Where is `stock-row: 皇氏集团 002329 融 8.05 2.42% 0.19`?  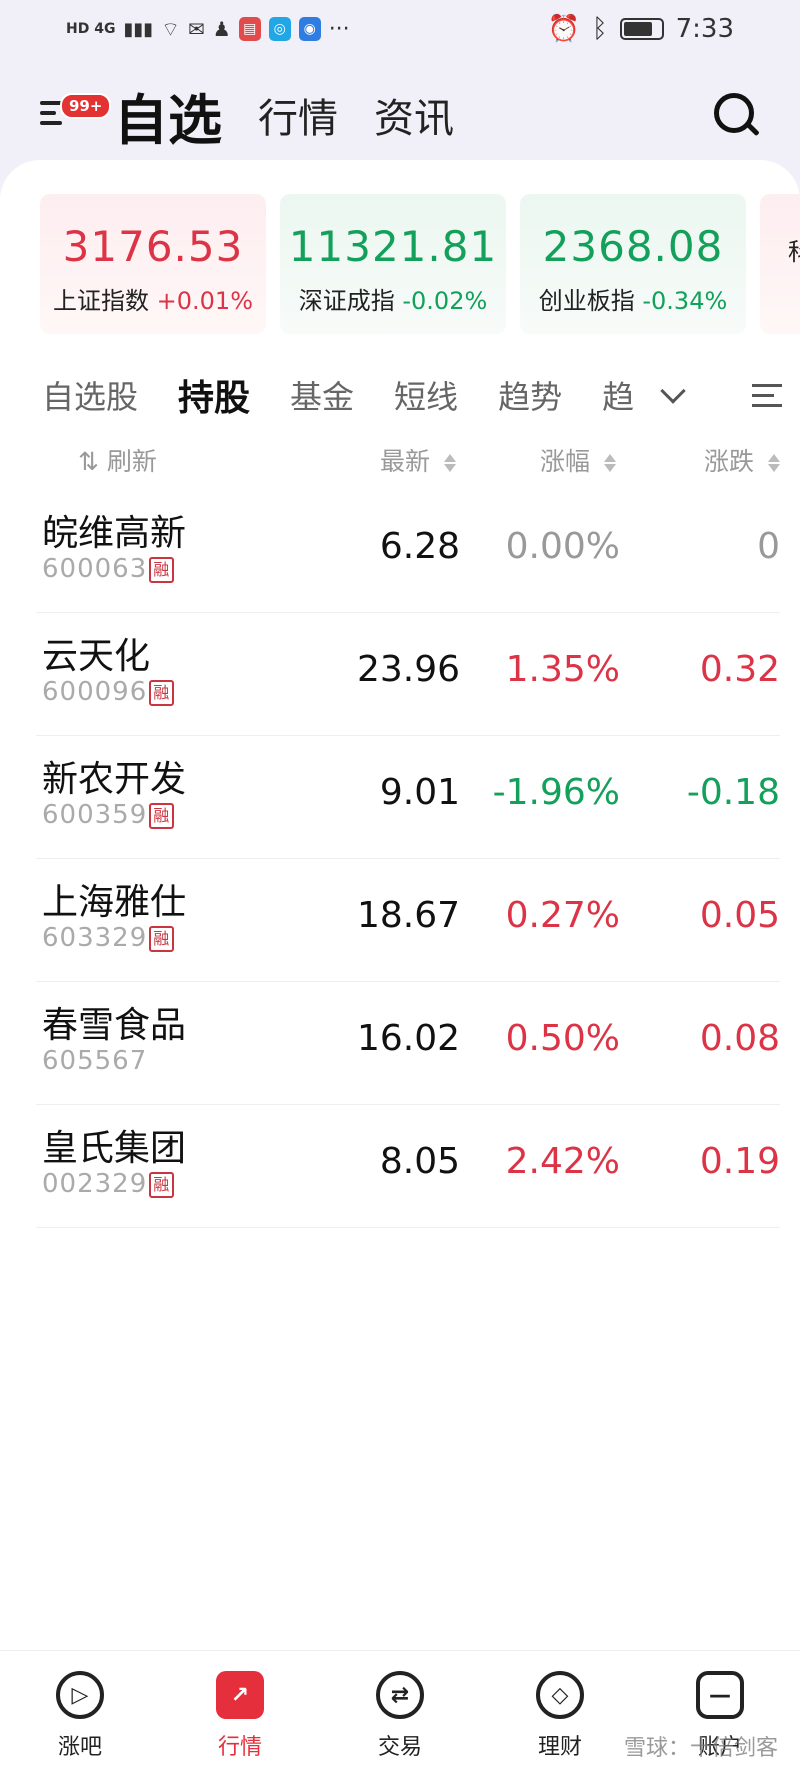 stock-row: 皇氏集团 002329 融 8.05 2.42% 0.19 is located at coordinates (408, 1166).